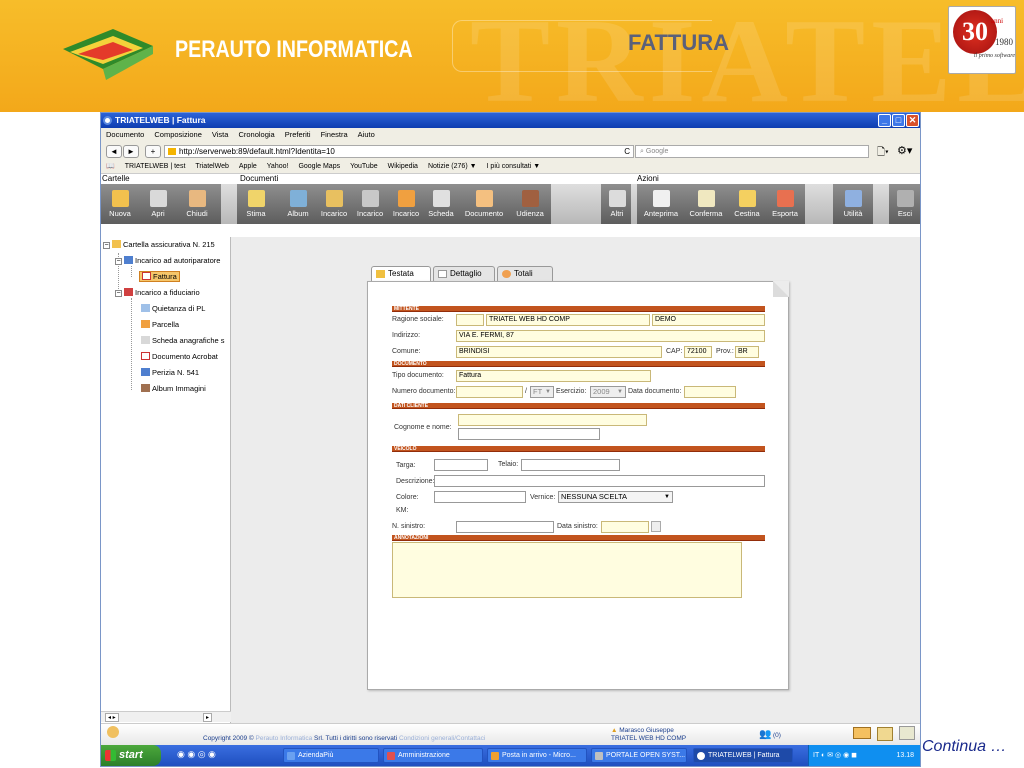 This screenshot has height=768, width=1024. Describe the element at coordinates (452, 166) in the screenshot. I see `bookmark-item: Notizie (276) ▼` at that location.